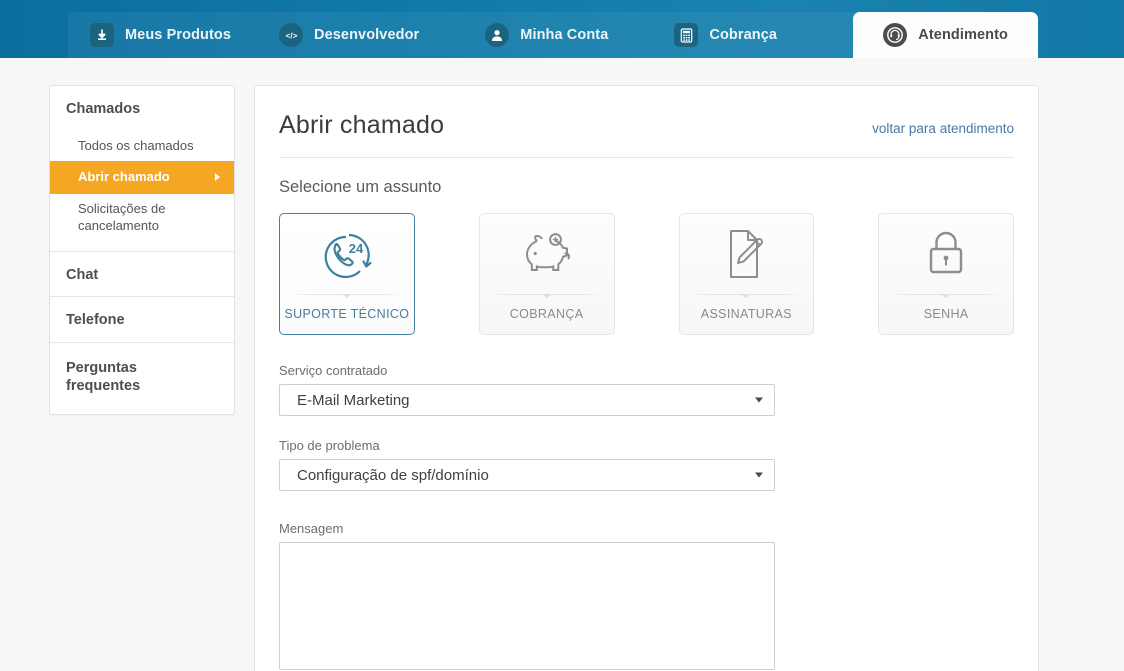 The image size is (1124, 671). I want to click on card-senha: SENHA, so click(946, 274).